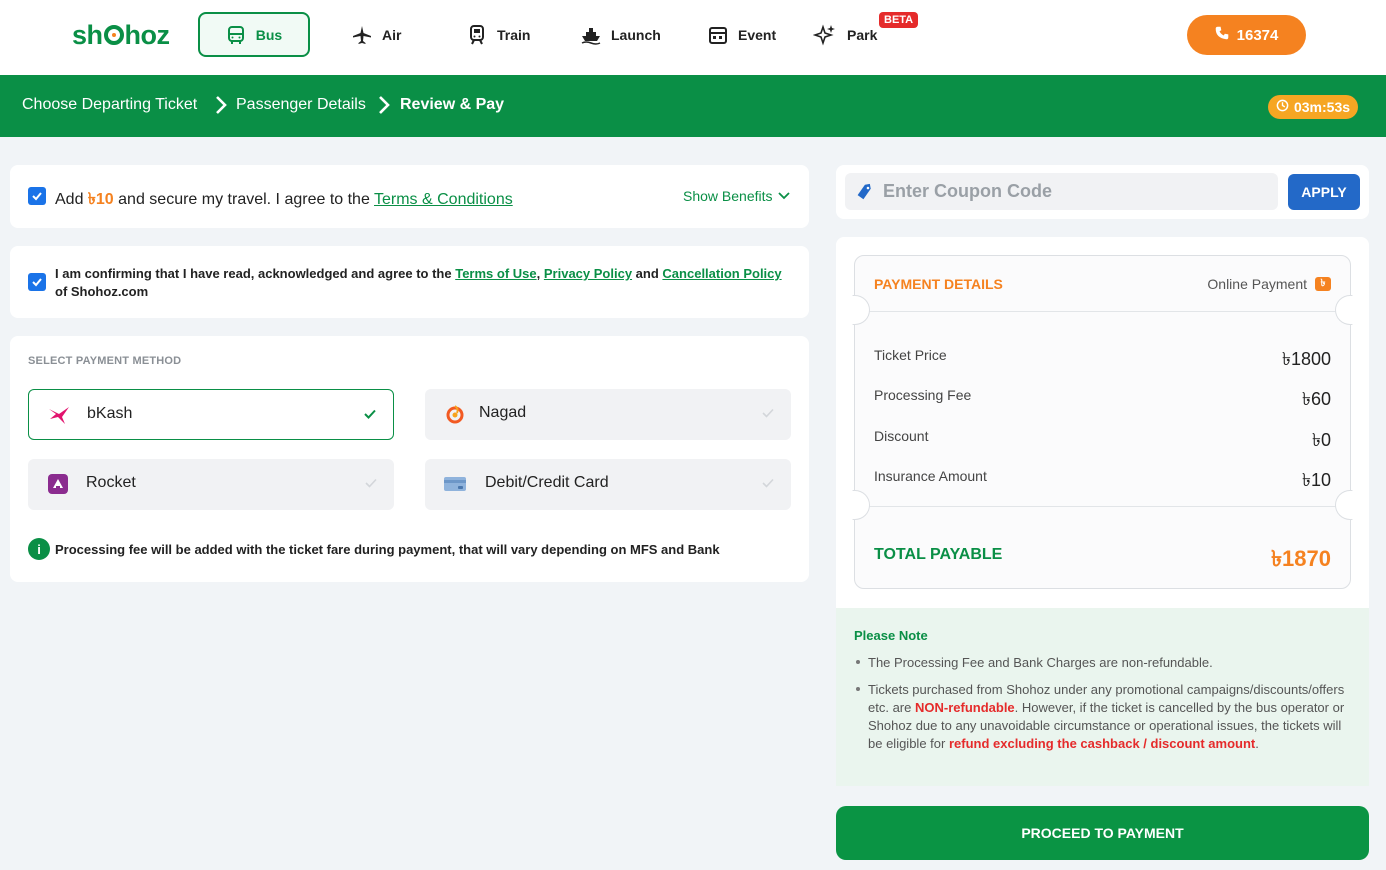 The width and height of the screenshot is (1386, 870). What do you see at coordinates (58, 484) in the screenshot?
I see `rocket-icon` at bounding box center [58, 484].